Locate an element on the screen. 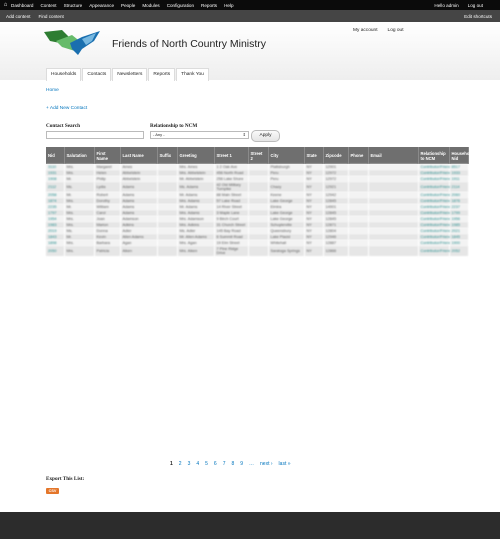 The width and height of the screenshot is (500, 539). column-header: Relationship to NCM is located at coordinates (434, 155).